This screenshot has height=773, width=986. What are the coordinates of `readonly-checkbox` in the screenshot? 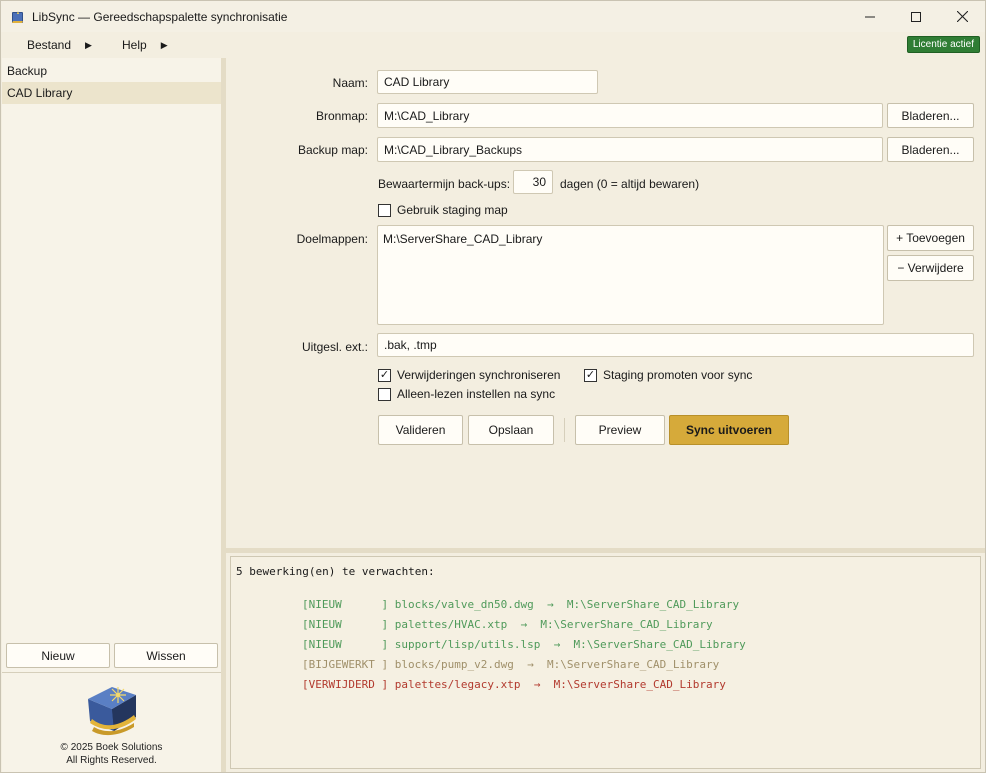 It's located at (384, 394).